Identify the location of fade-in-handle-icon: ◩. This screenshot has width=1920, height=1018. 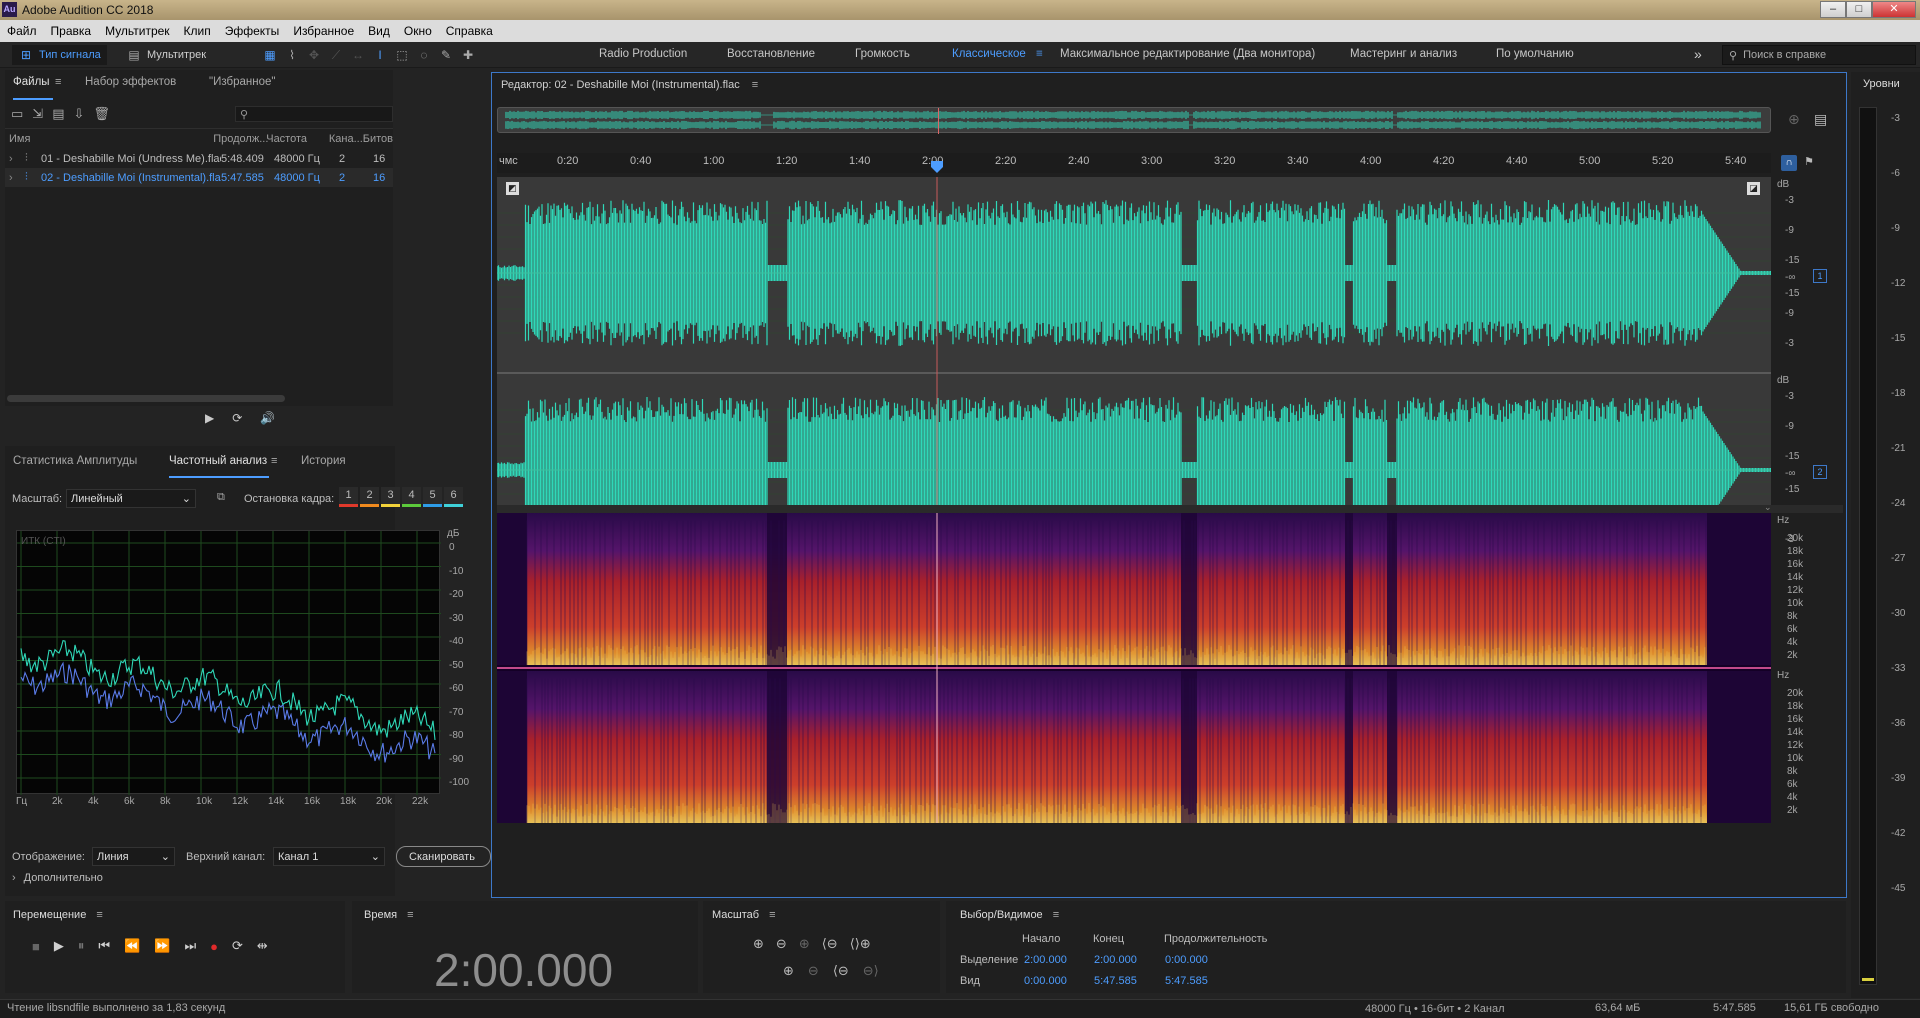
(512, 188).